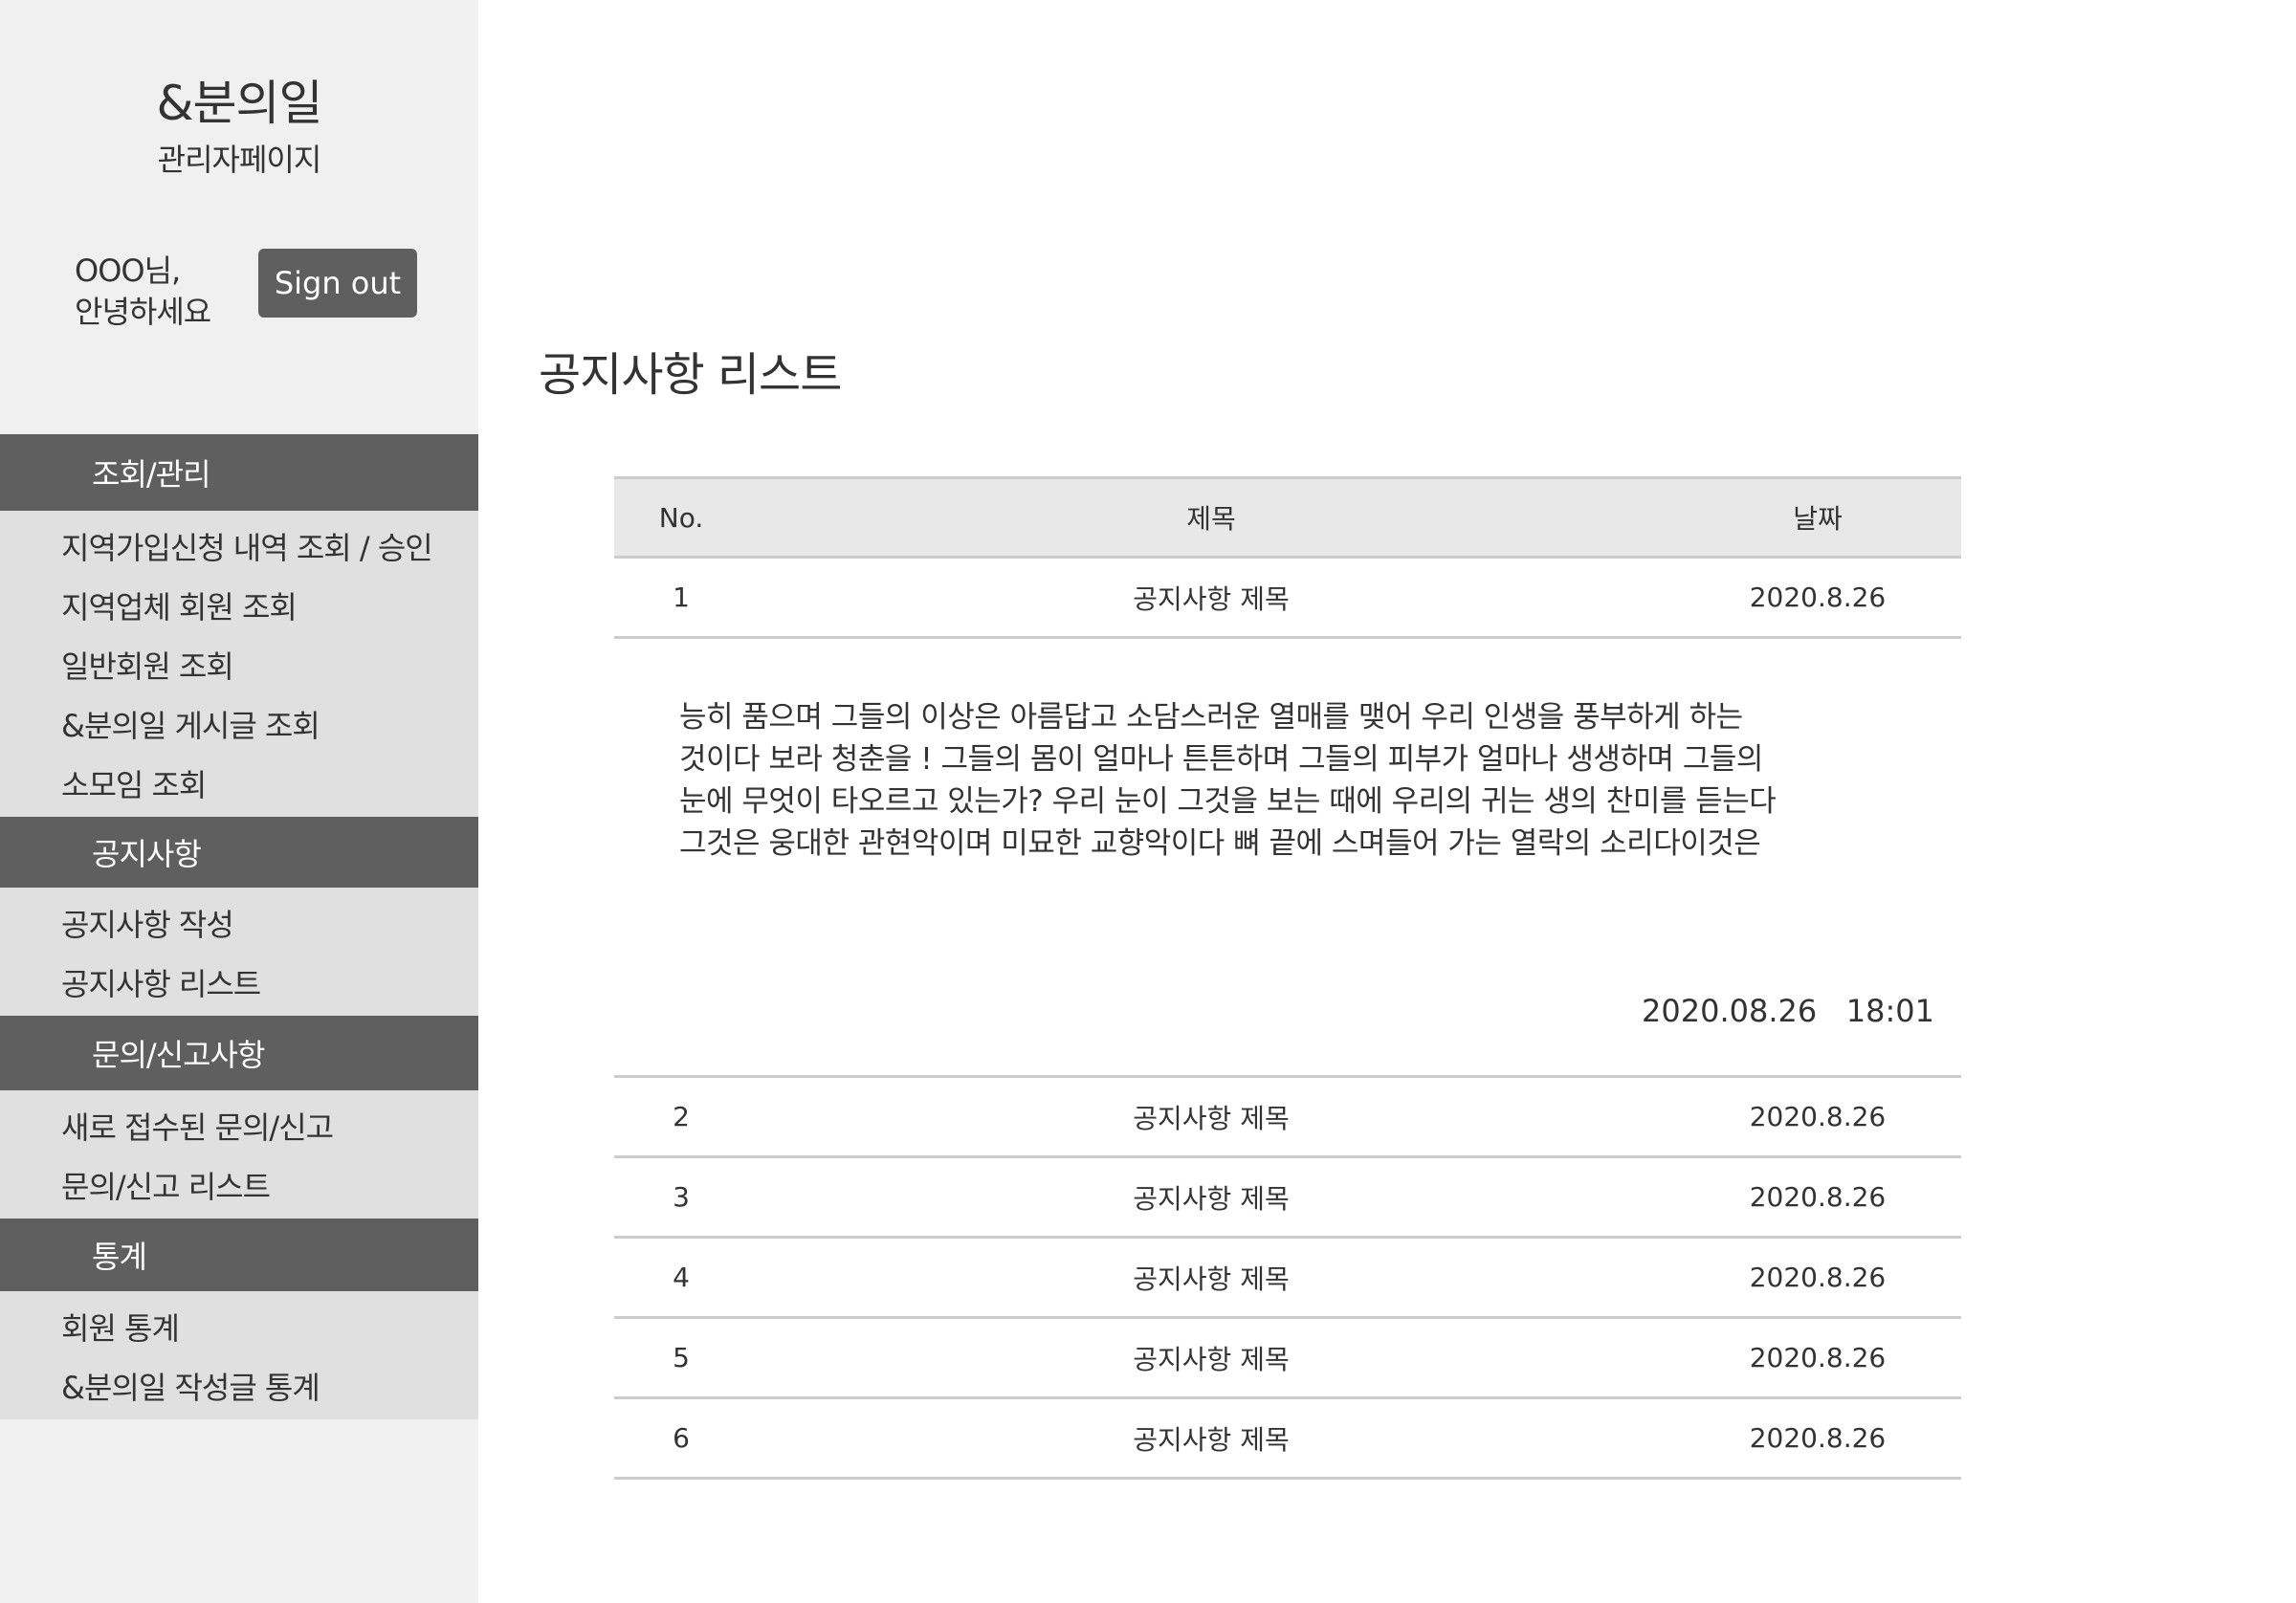  What do you see at coordinates (240, 160) in the screenshot?
I see `brand-subtitle: 관리자페이지` at bounding box center [240, 160].